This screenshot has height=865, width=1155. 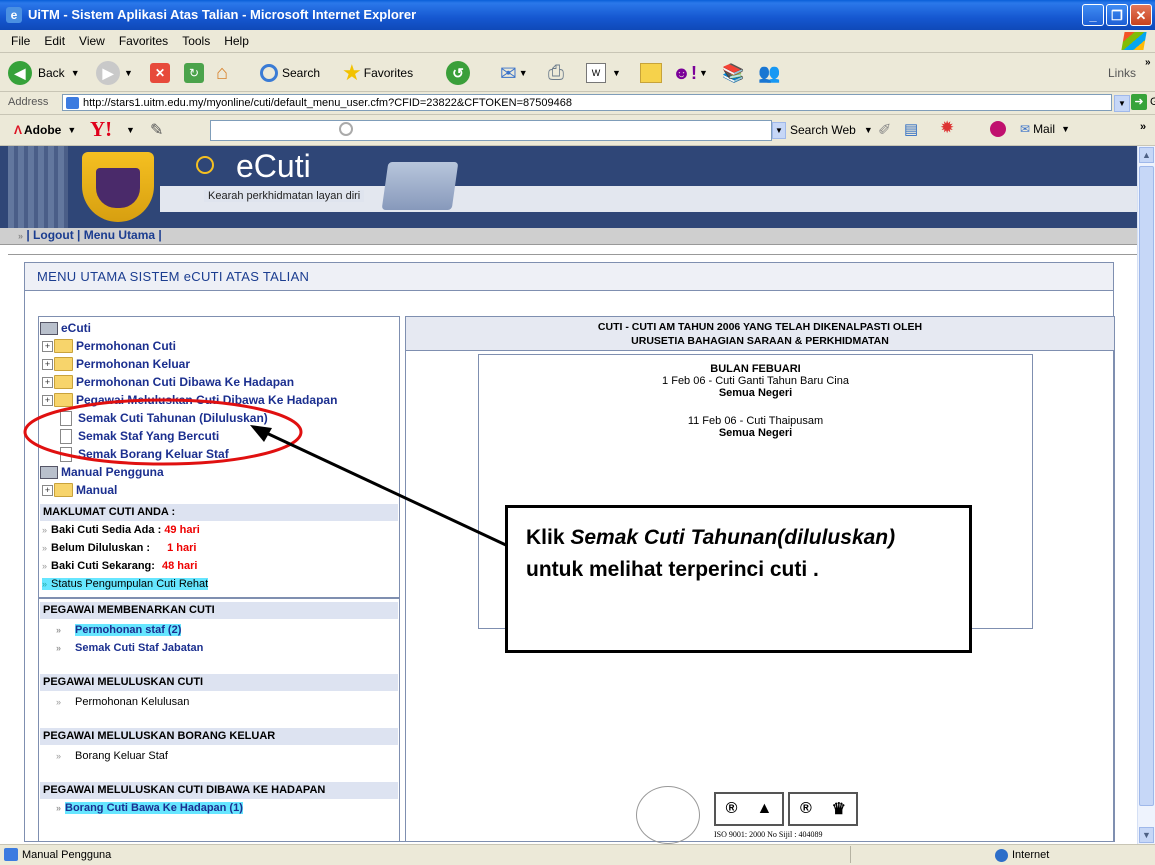 I want to click on favorites-button: ★ Favorites, so click(x=377, y=72).